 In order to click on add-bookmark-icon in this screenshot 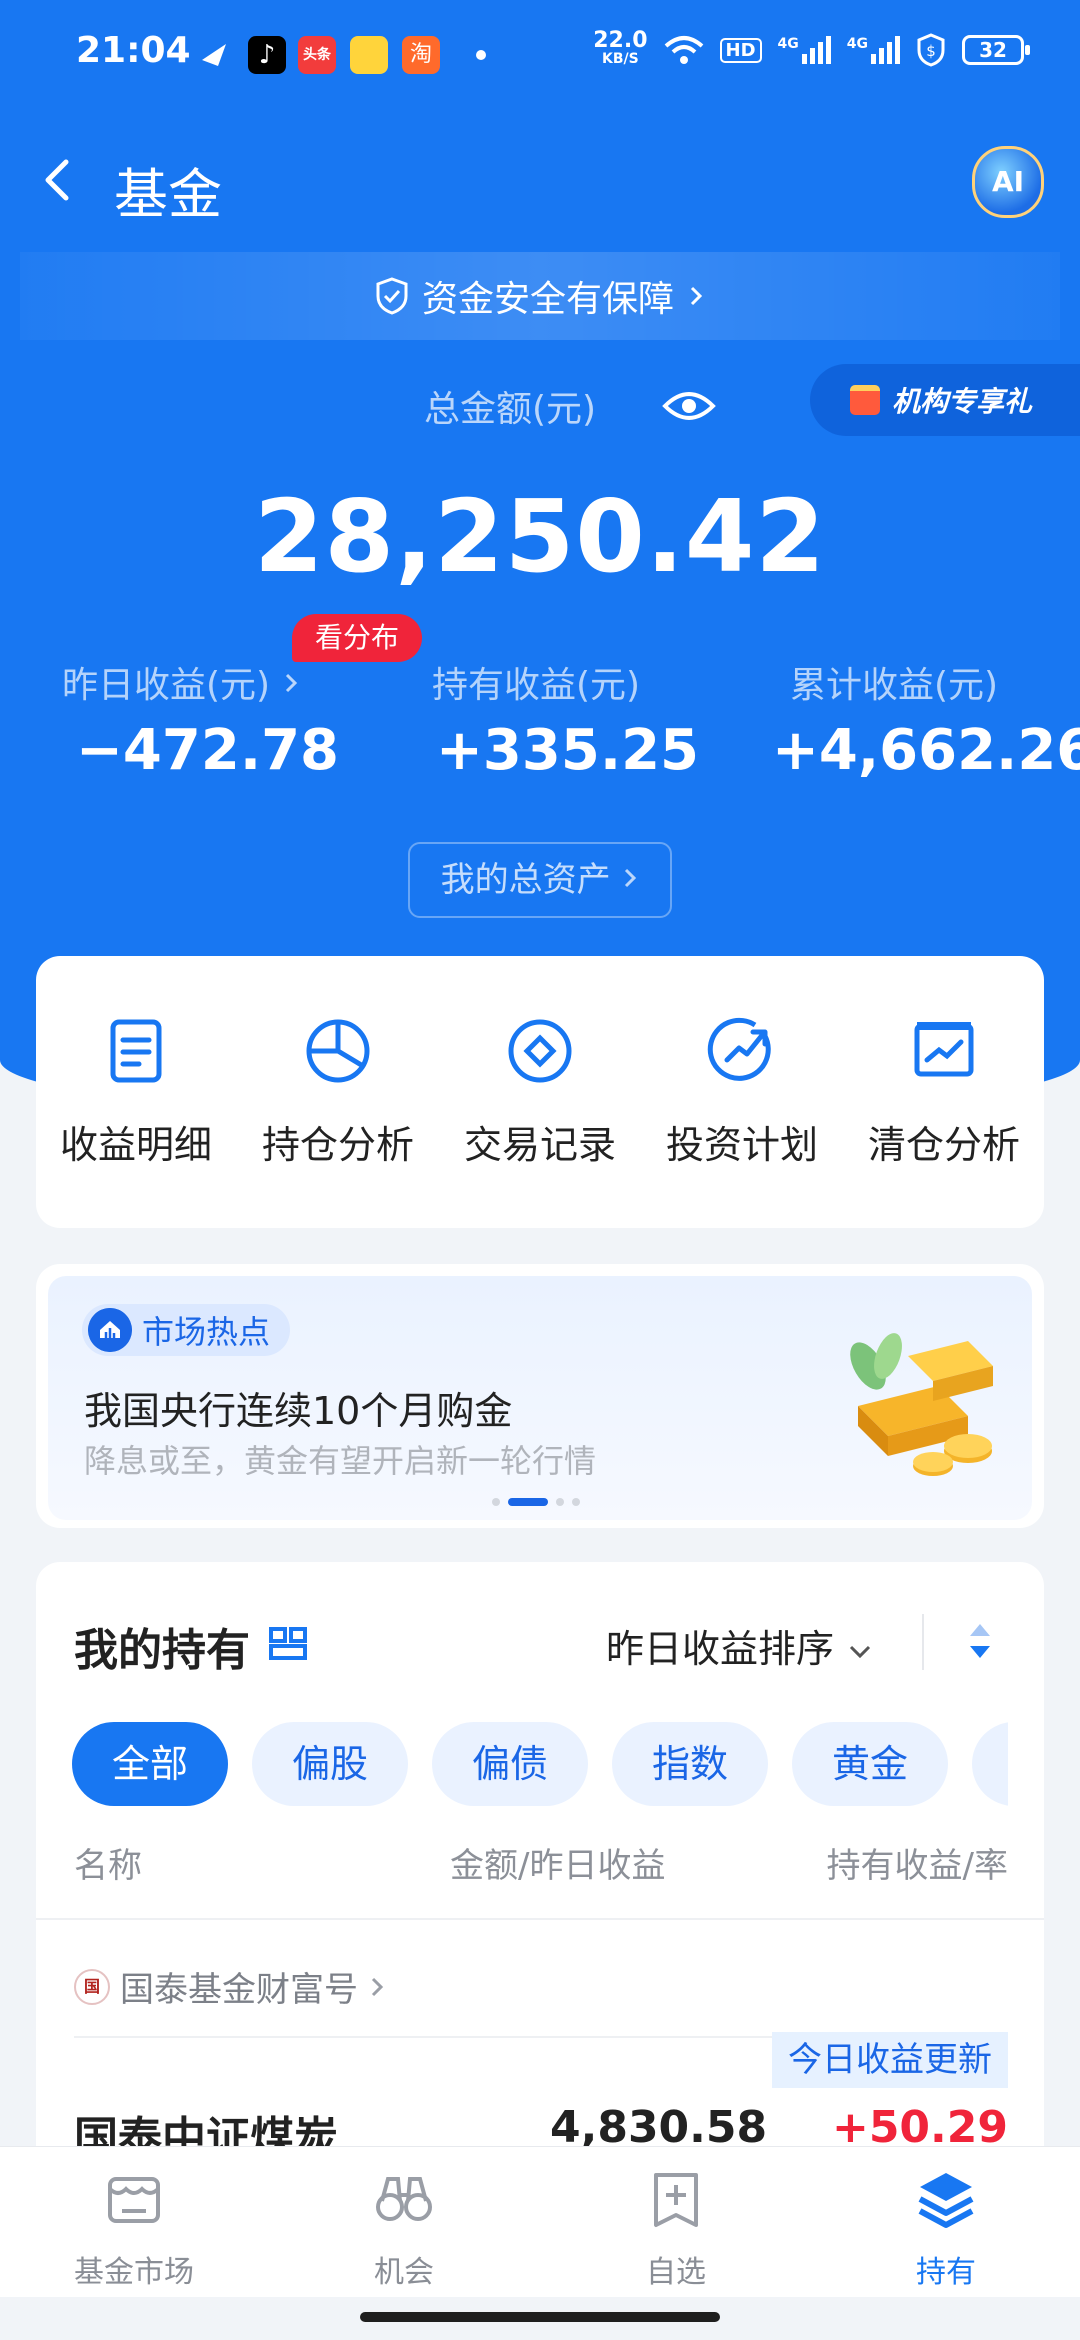, I will do `click(676, 2200)`.